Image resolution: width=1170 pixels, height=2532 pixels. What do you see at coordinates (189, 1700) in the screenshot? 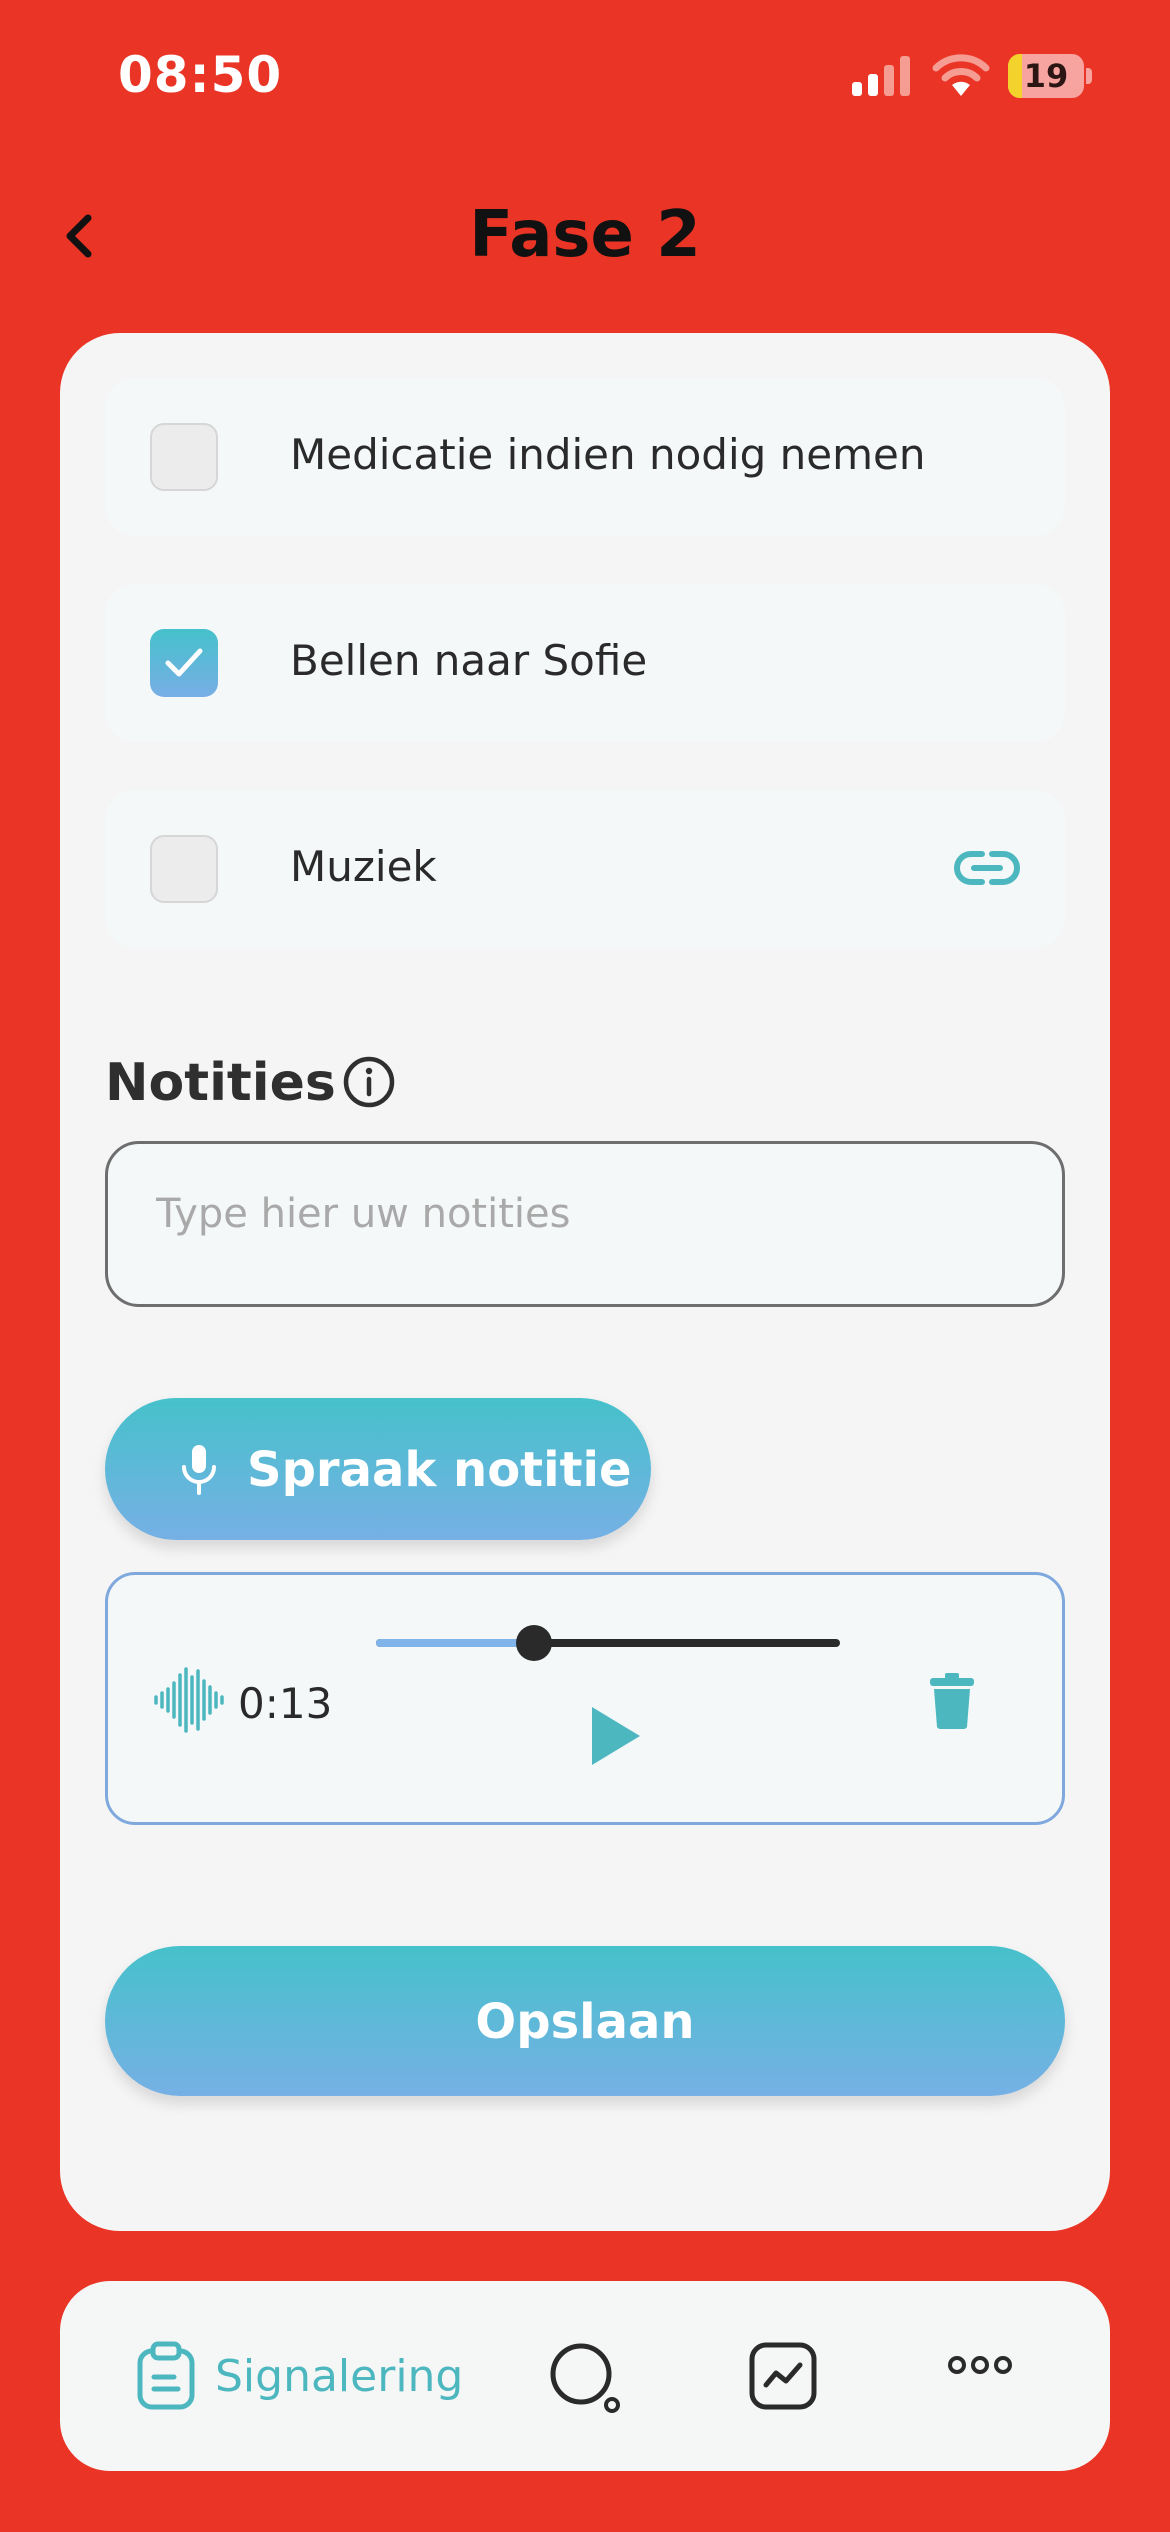
I see `waveform-icon` at bounding box center [189, 1700].